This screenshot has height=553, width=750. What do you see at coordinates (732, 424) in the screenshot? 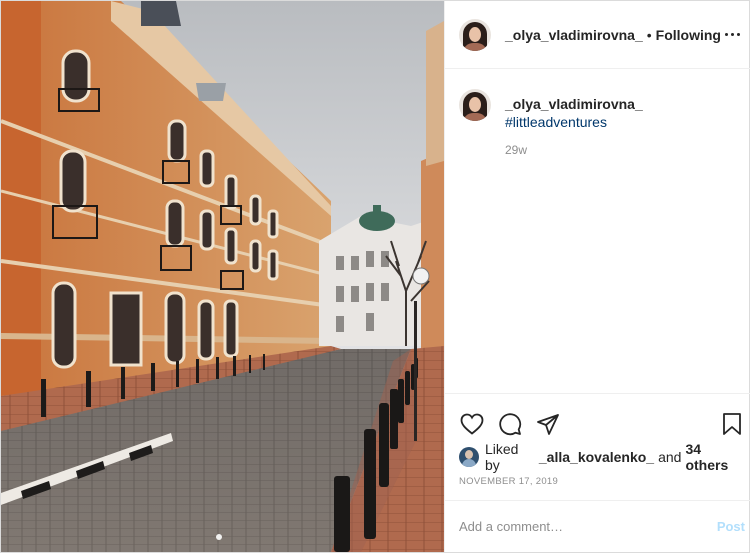
I see `bookmark-icon` at bounding box center [732, 424].